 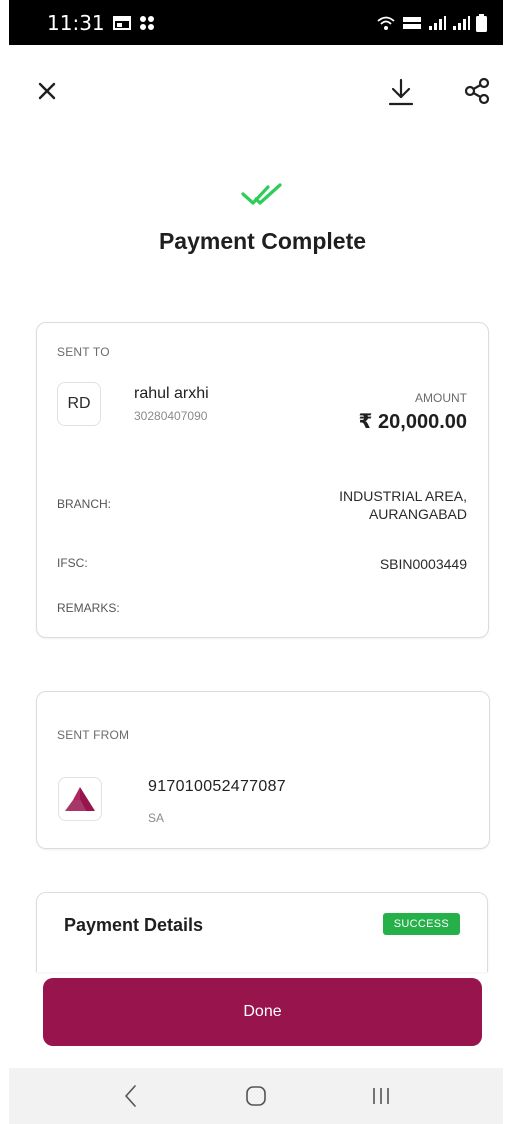 I want to click on app-notification-icon, so click(x=146, y=22).